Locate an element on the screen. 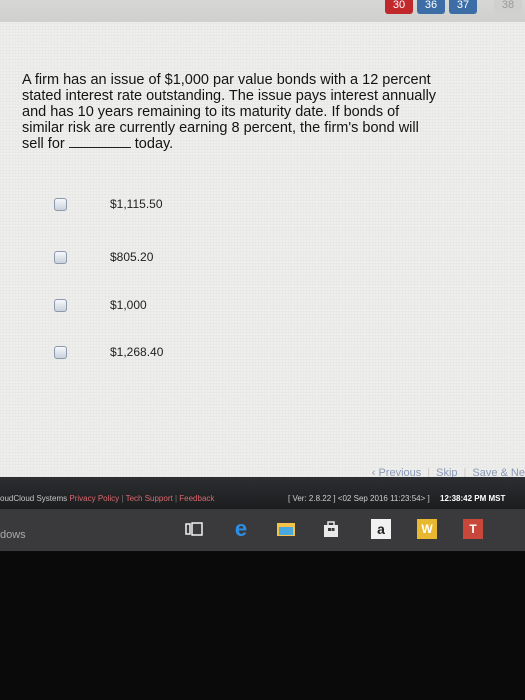  question-tab-current: 30 is located at coordinates (399, 7).